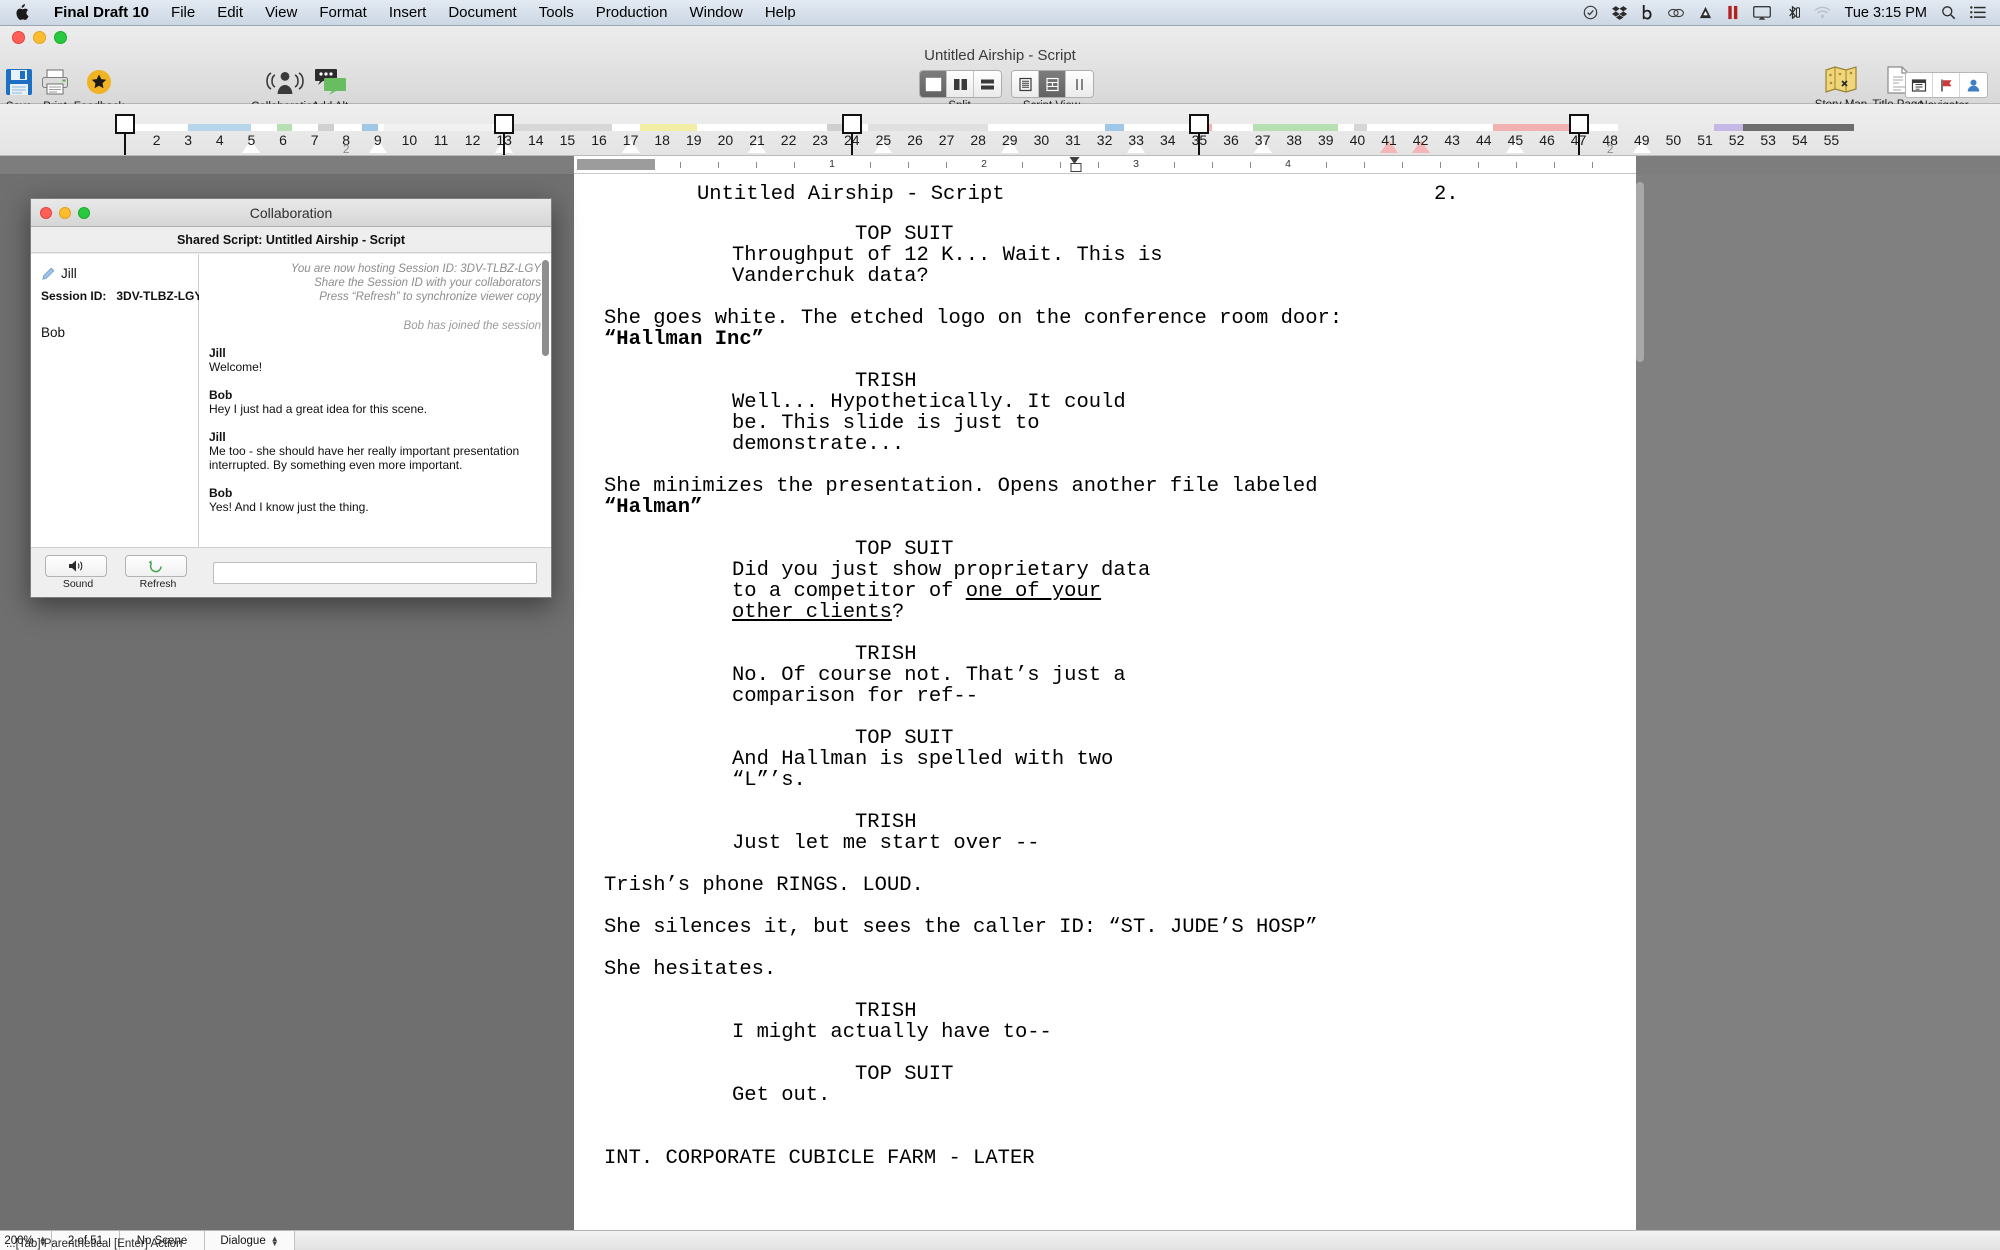 This screenshot has width=2000, height=1250. What do you see at coordinates (780, 12) in the screenshot?
I see `menu-item-help: Help` at bounding box center [780, 12].